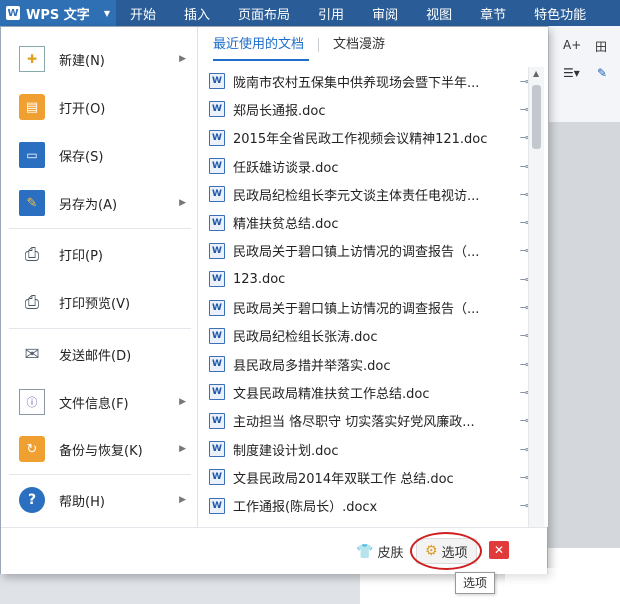  I want to click on recent-file-item: W 民政局纪检组长李元文谈主体责任电视访... ⊸, so click(364, 194).